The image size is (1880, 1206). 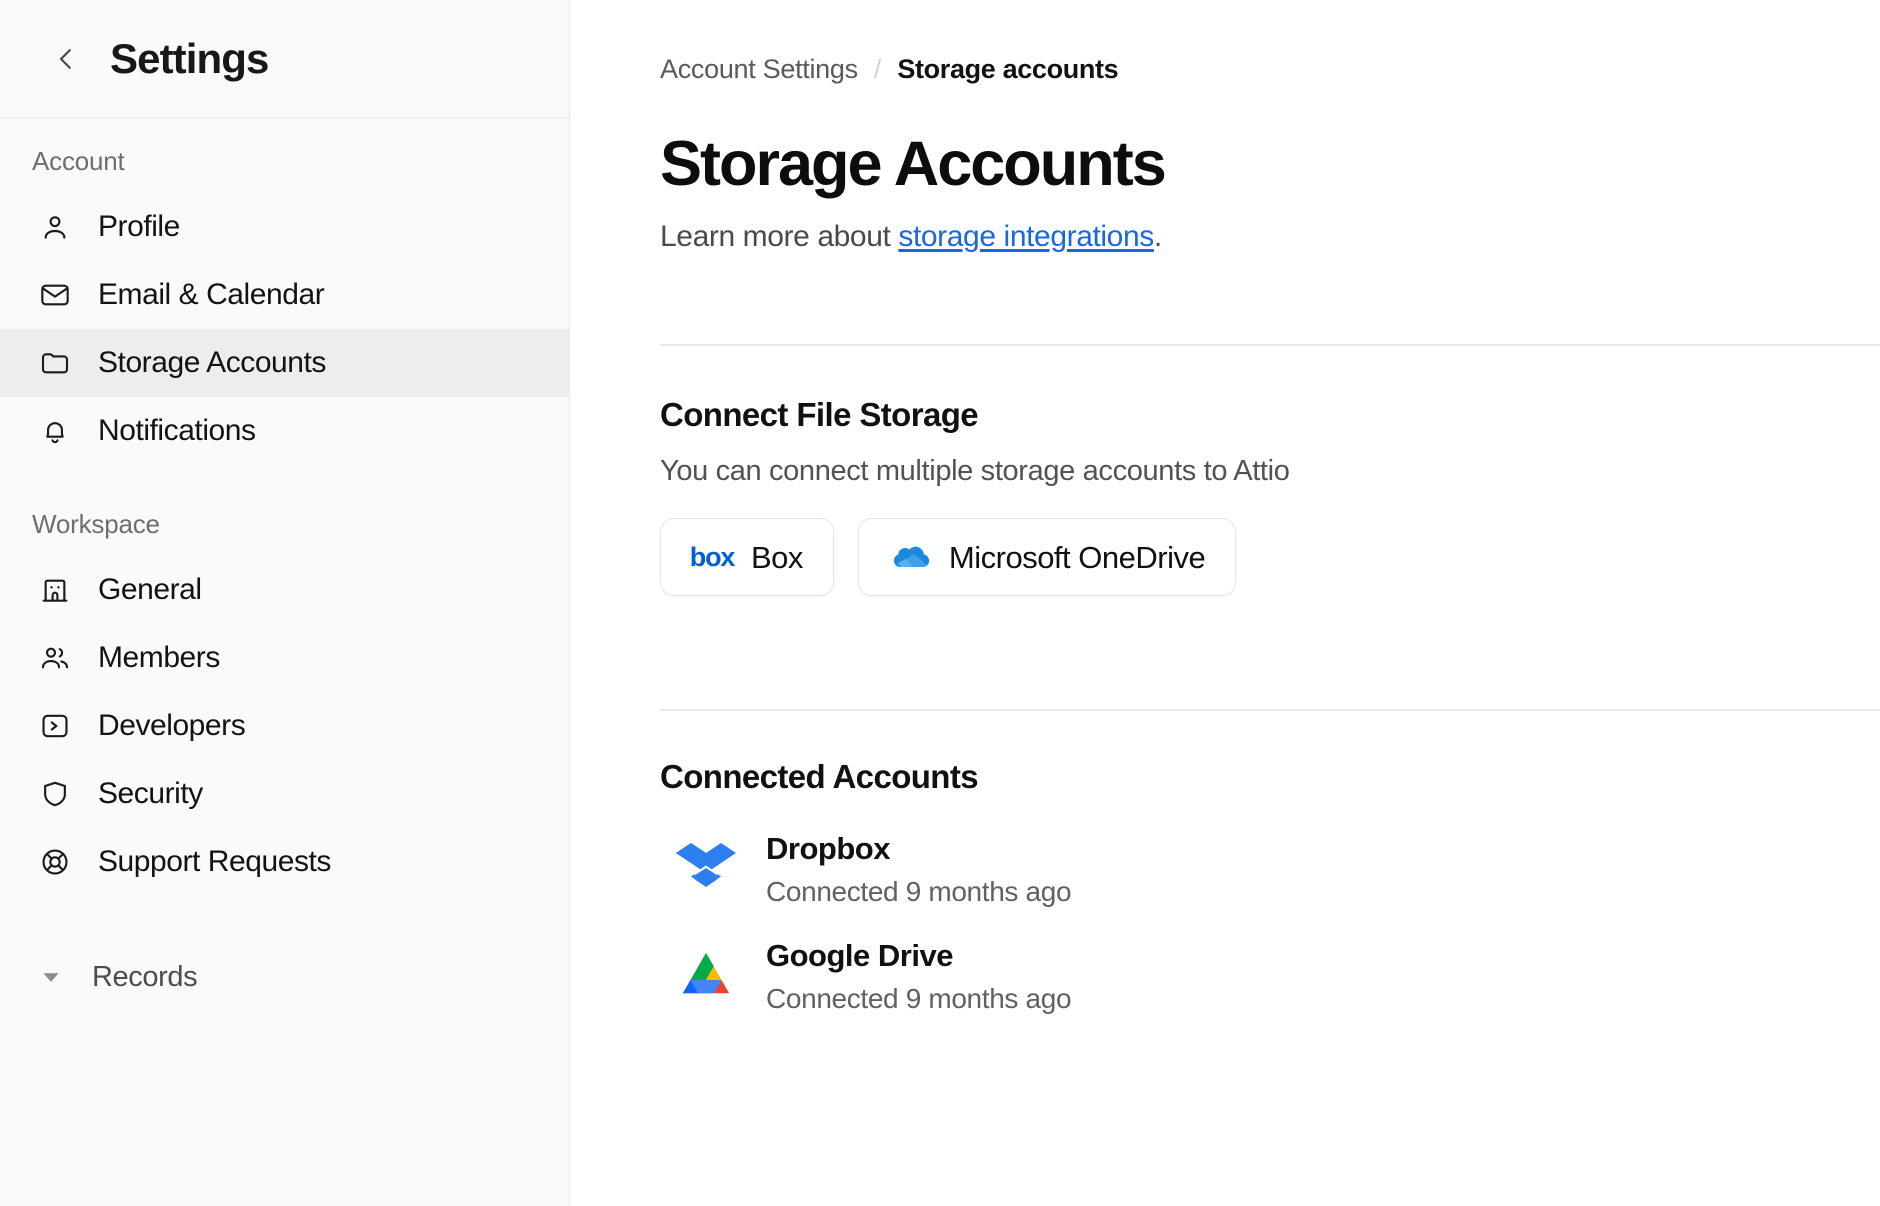 I want to click on nav-group-label-workspace: Workspace, so click(x=96, y=524).